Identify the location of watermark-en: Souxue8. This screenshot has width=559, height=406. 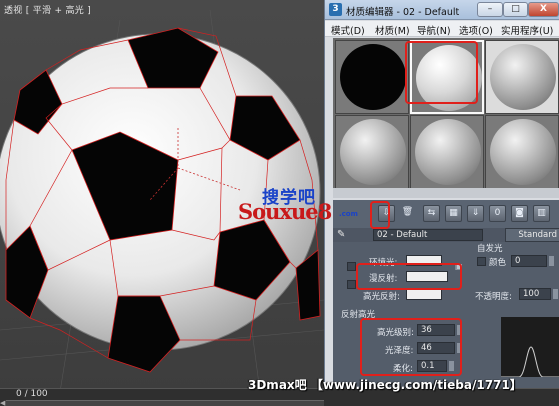
(285, 211).